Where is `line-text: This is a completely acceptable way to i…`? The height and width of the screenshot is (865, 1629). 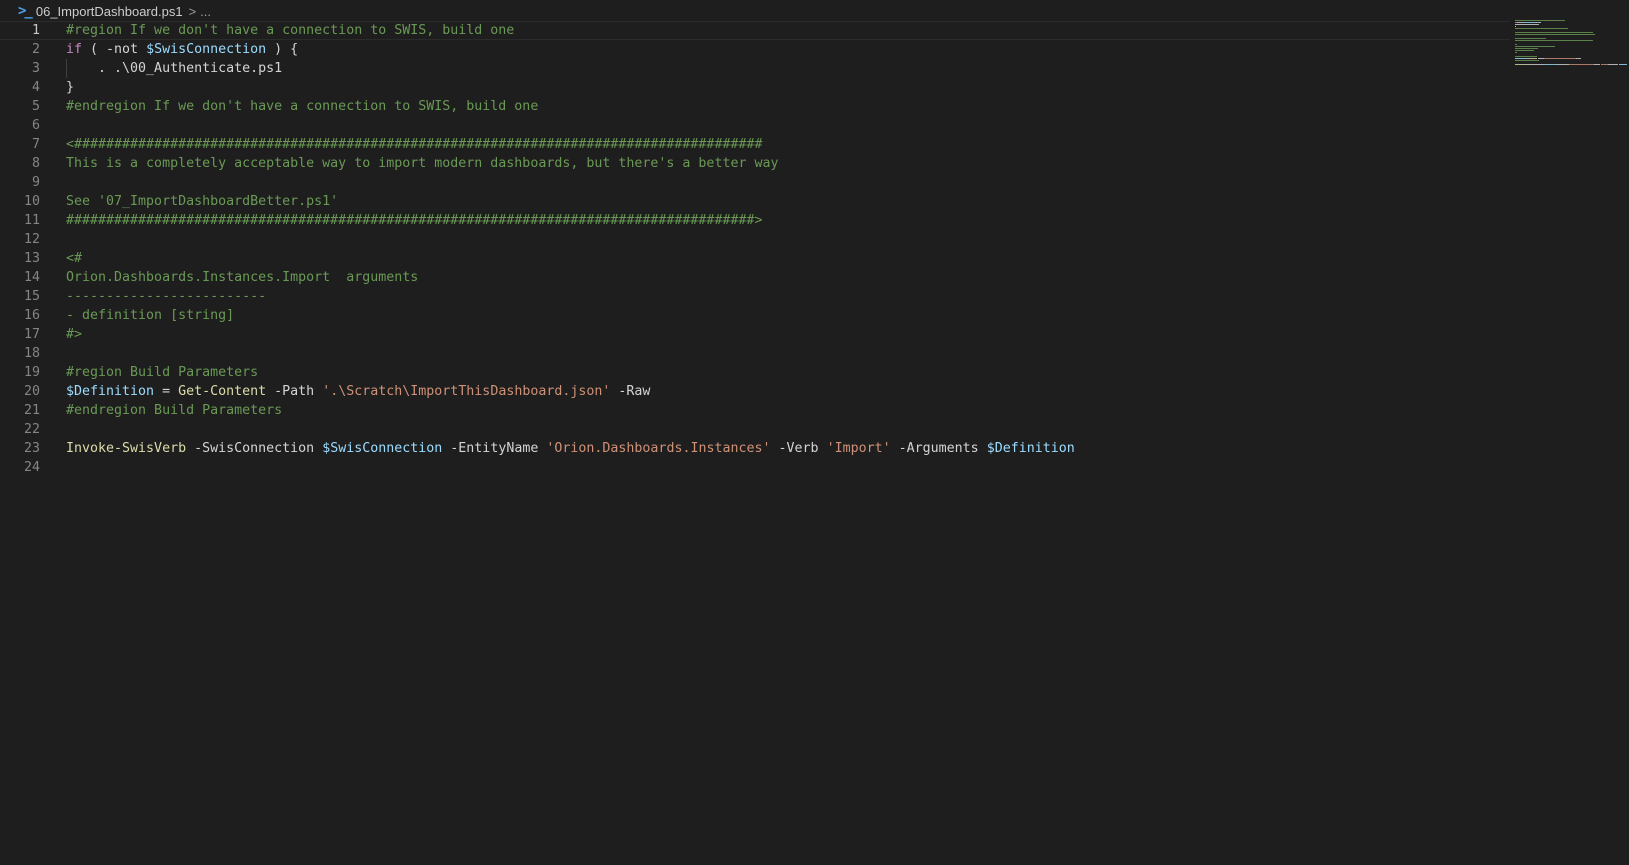
line-text: This is a completely acceptable way to i… is located at coordinates (422, 163).